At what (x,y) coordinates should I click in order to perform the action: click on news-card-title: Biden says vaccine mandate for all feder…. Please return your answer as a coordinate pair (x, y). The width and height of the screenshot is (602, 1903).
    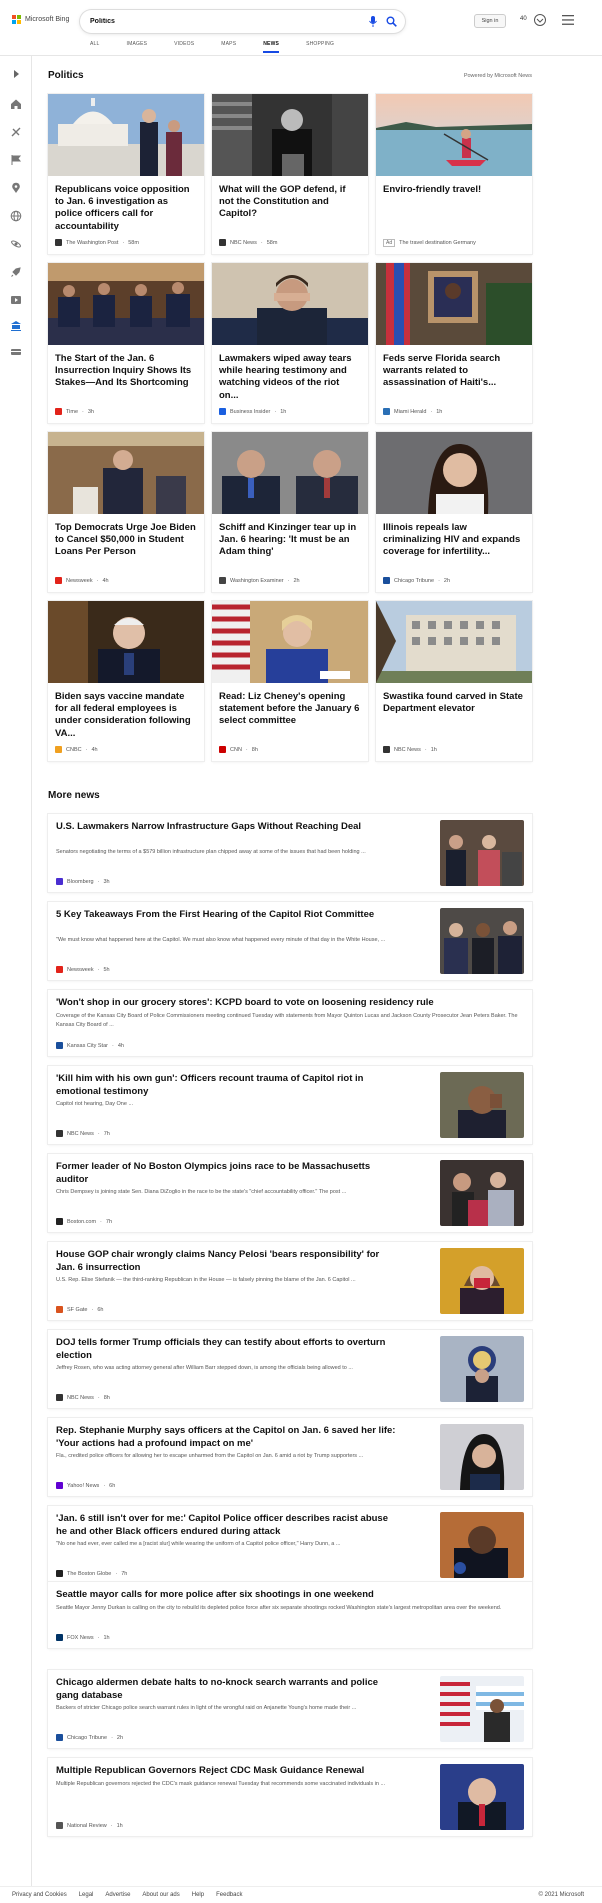
    Looking at the image, I should click on (126, 715).